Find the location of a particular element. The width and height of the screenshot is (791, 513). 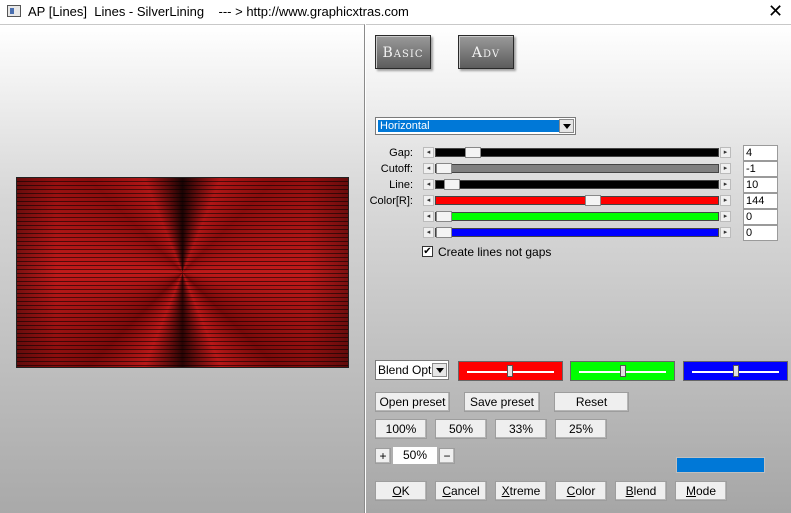

red-channel-slider is located at coordinates (510, 371).